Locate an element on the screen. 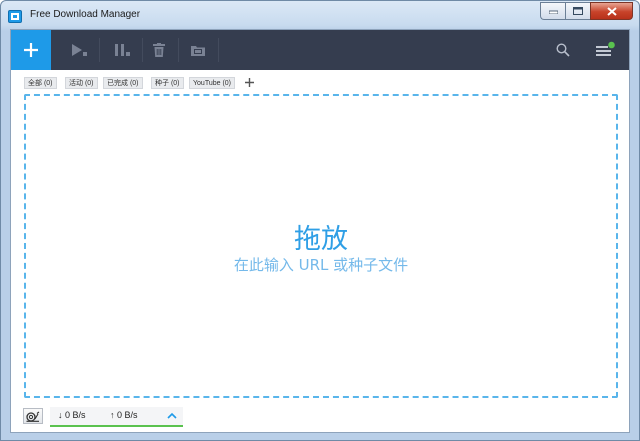 The width and height of the screenshot is (640, 441). maximize-icon is located at coordinates (578, 11).